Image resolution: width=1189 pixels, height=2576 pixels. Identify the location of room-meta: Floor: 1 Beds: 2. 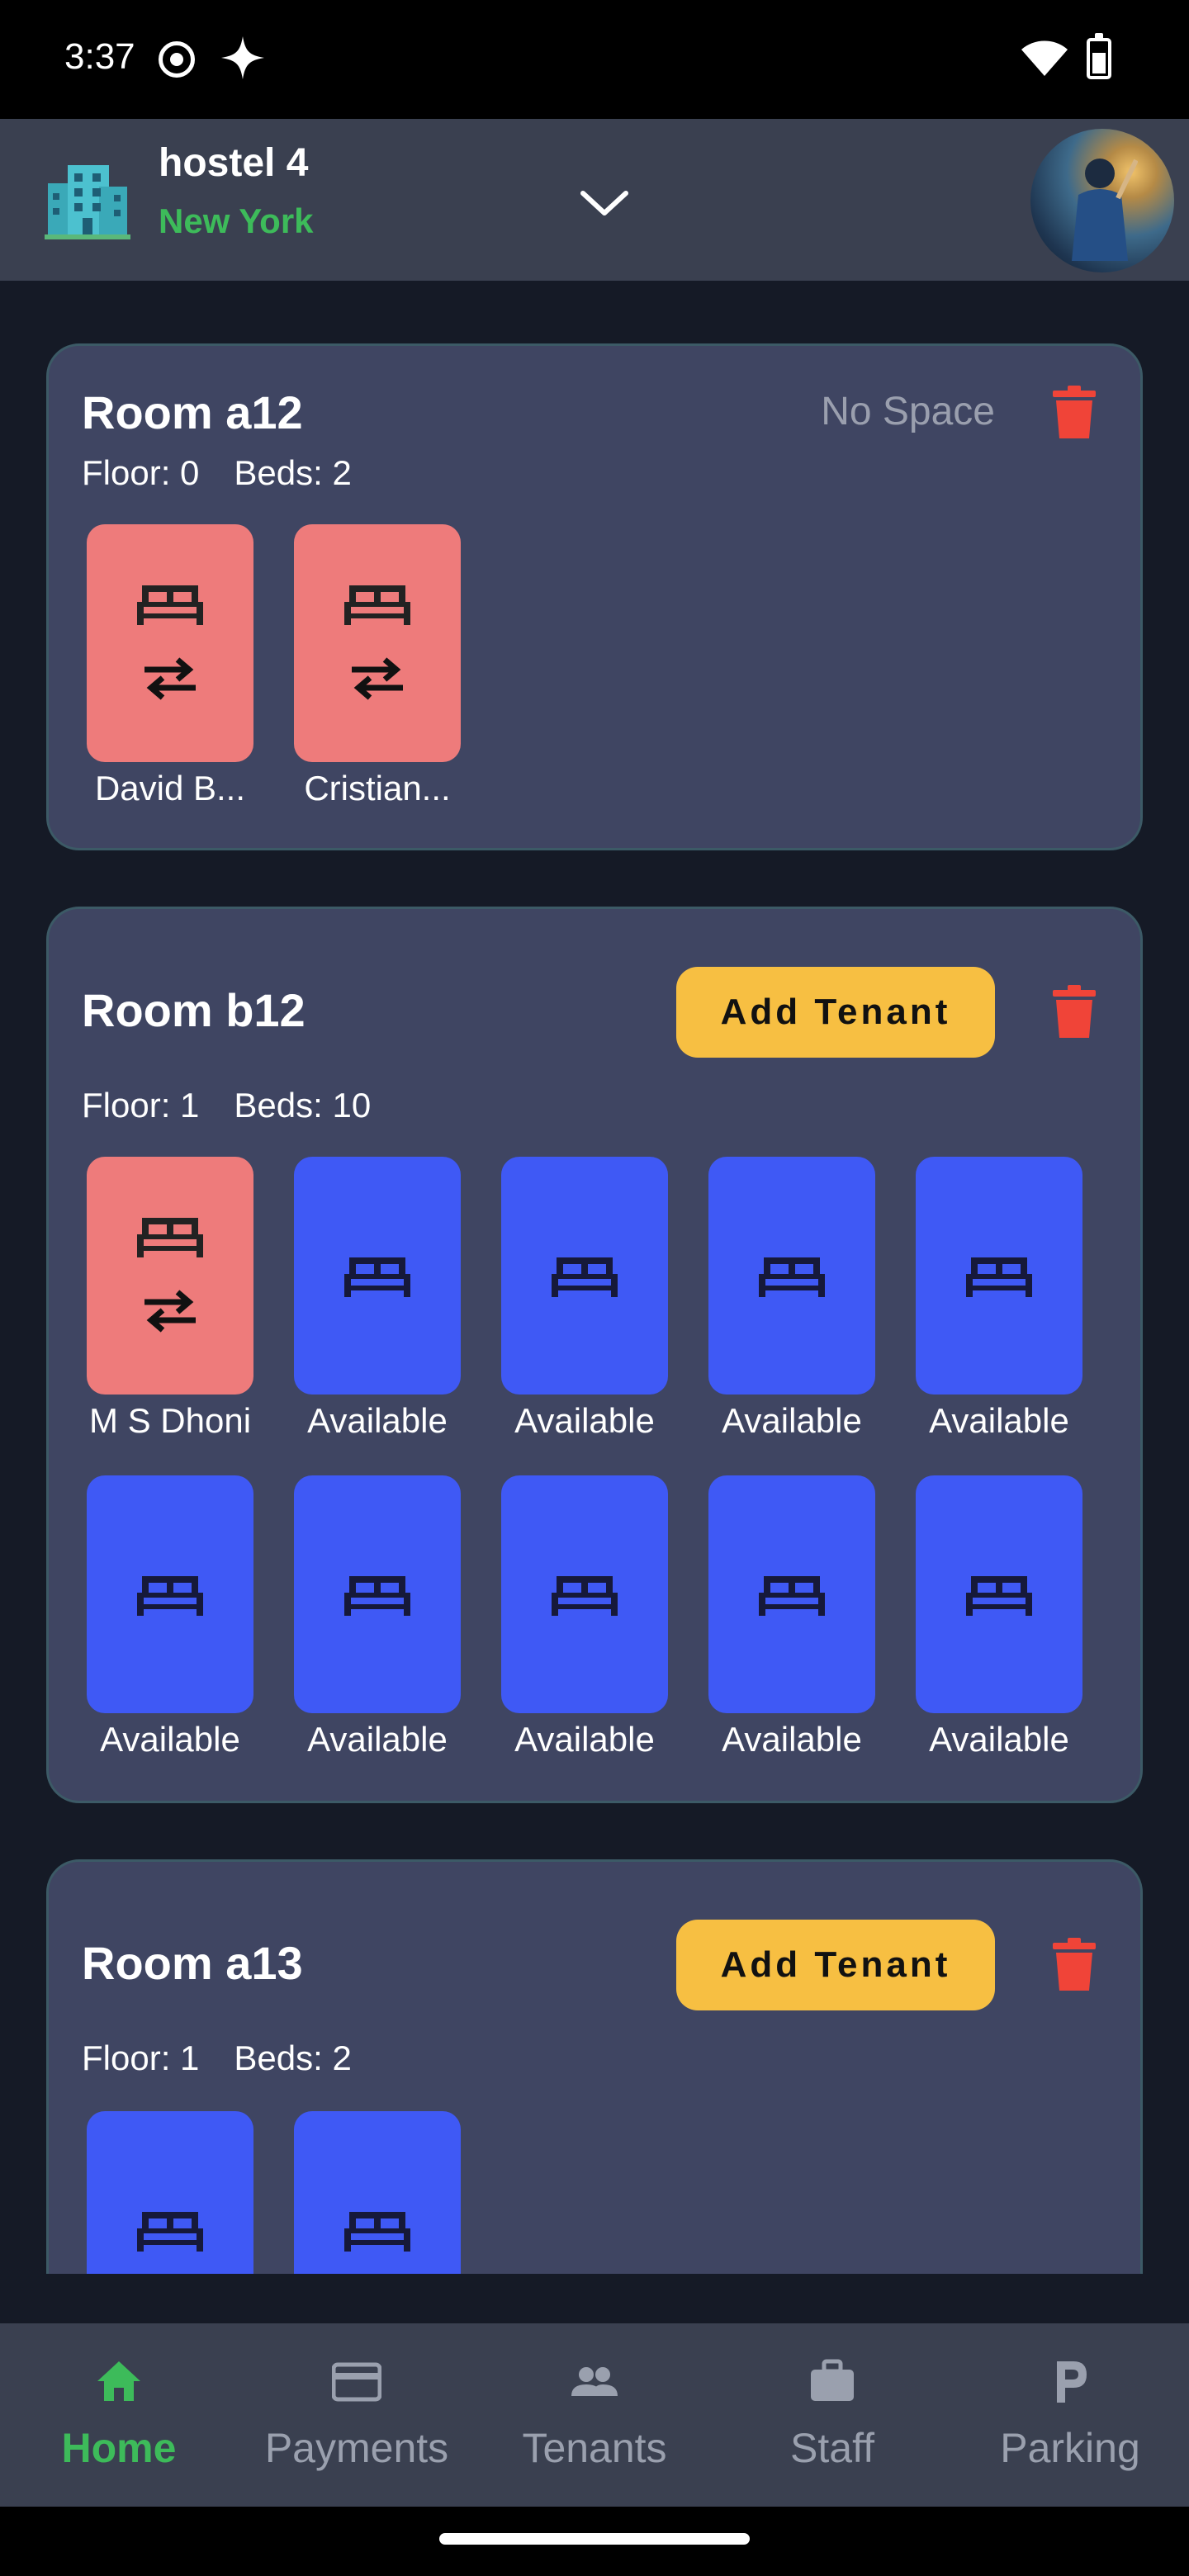
(234, 2058).